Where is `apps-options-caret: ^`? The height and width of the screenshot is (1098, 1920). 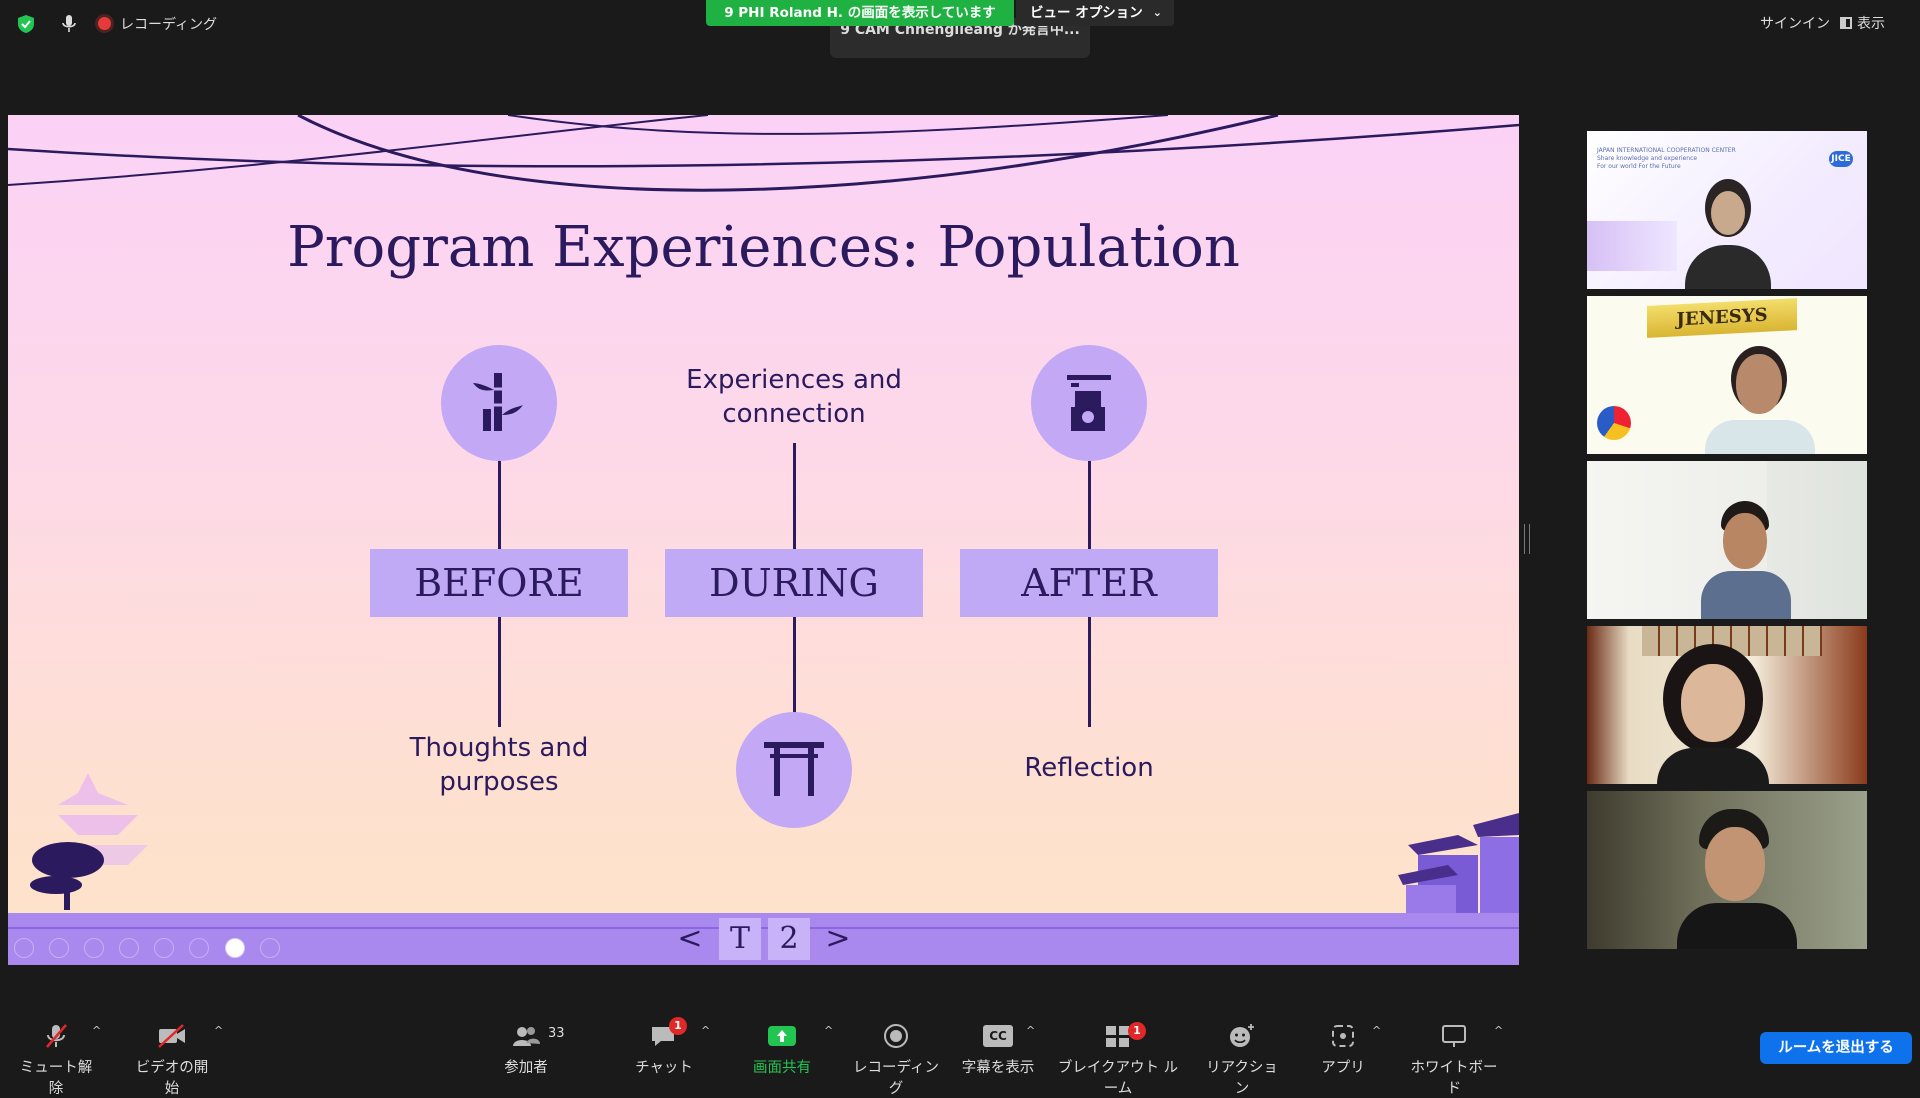 apps-options-caret: ^ is located at coordinates (1376, 1030).